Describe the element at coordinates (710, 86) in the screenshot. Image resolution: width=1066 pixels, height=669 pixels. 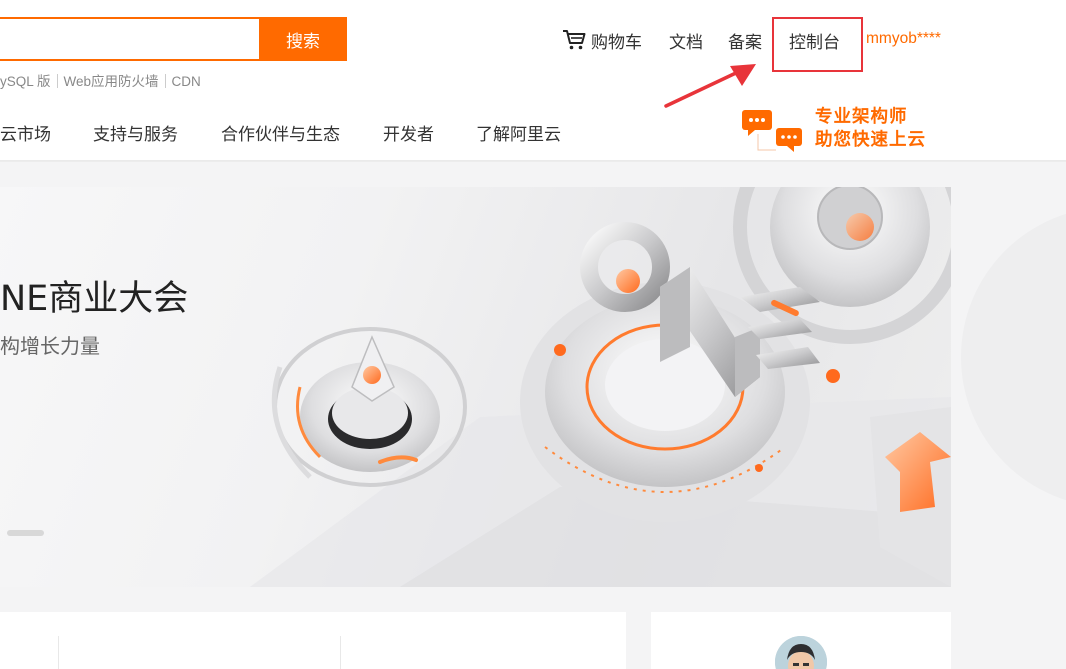
I see `red-arrow-annotation` at that location.